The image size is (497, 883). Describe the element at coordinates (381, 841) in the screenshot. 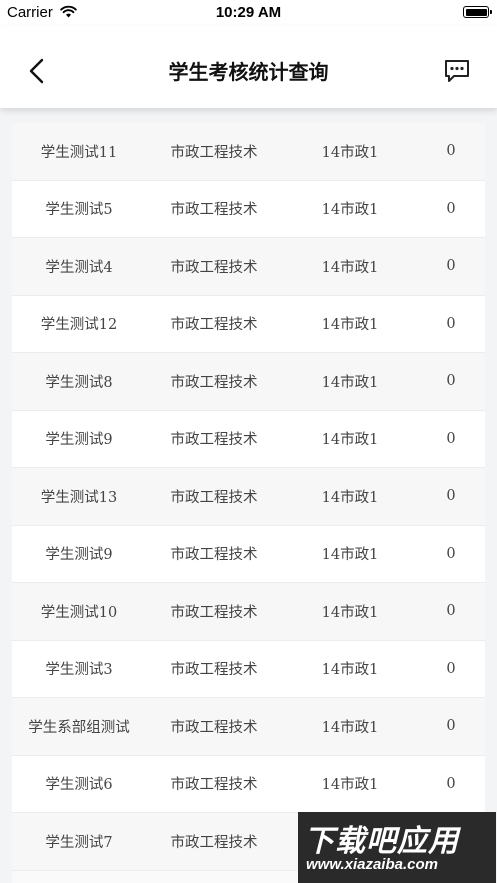

I see `watermark-title: 下载吧应用` at that location.